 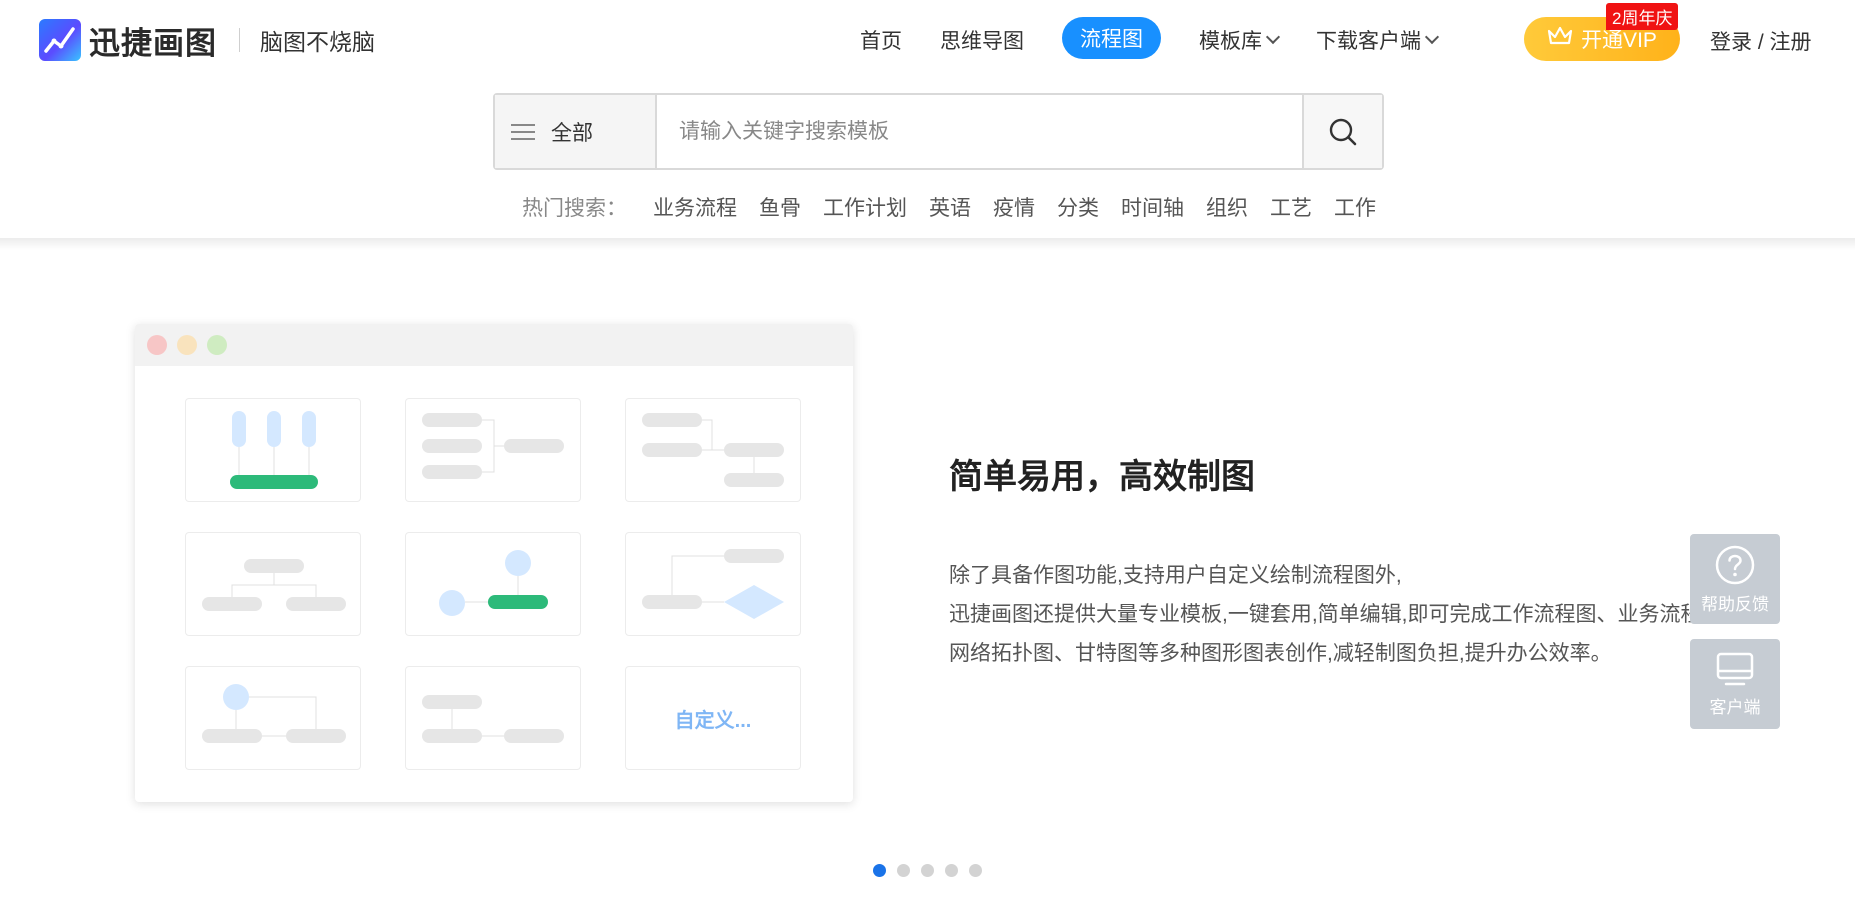 I want to click on monitor-icon, so click(x=1735, y=668).